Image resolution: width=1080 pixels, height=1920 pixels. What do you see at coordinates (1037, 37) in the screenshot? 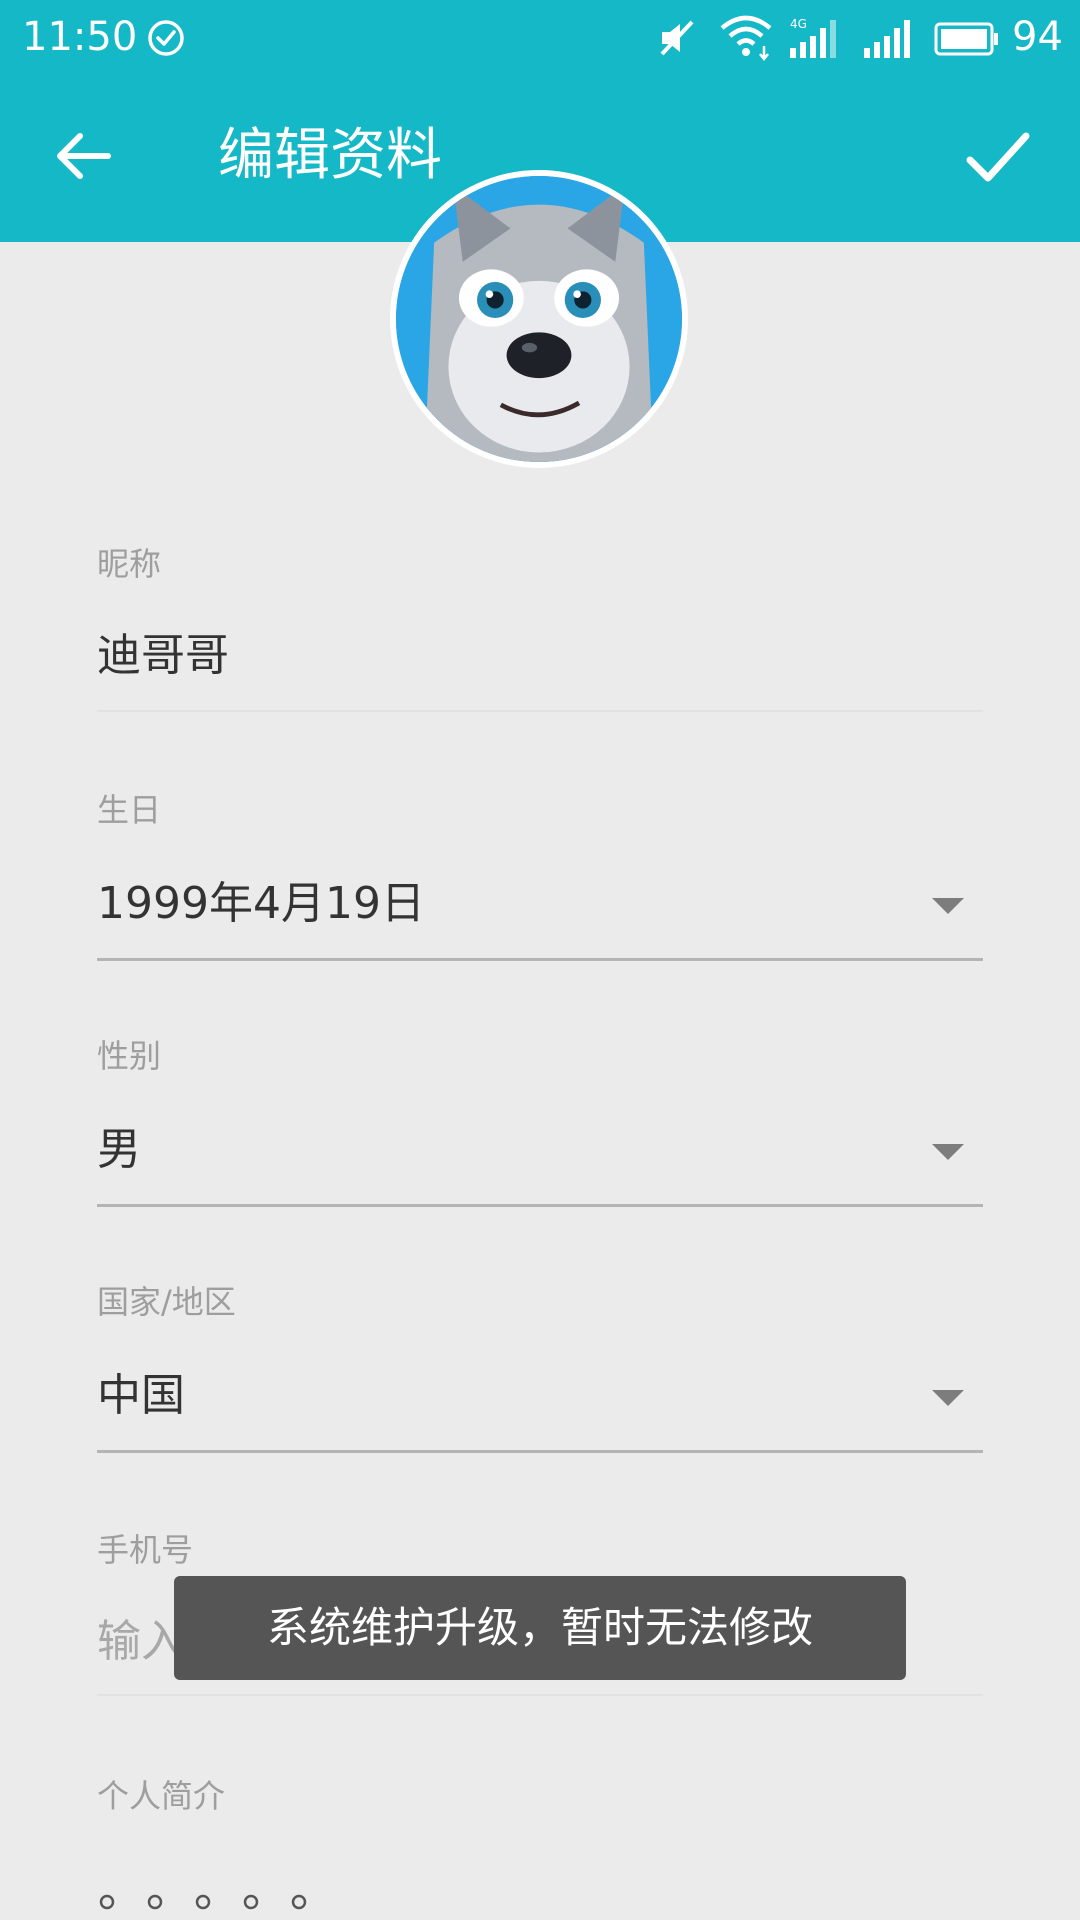
I see `battery-percent: 94` at bounding box center [1037, 37].